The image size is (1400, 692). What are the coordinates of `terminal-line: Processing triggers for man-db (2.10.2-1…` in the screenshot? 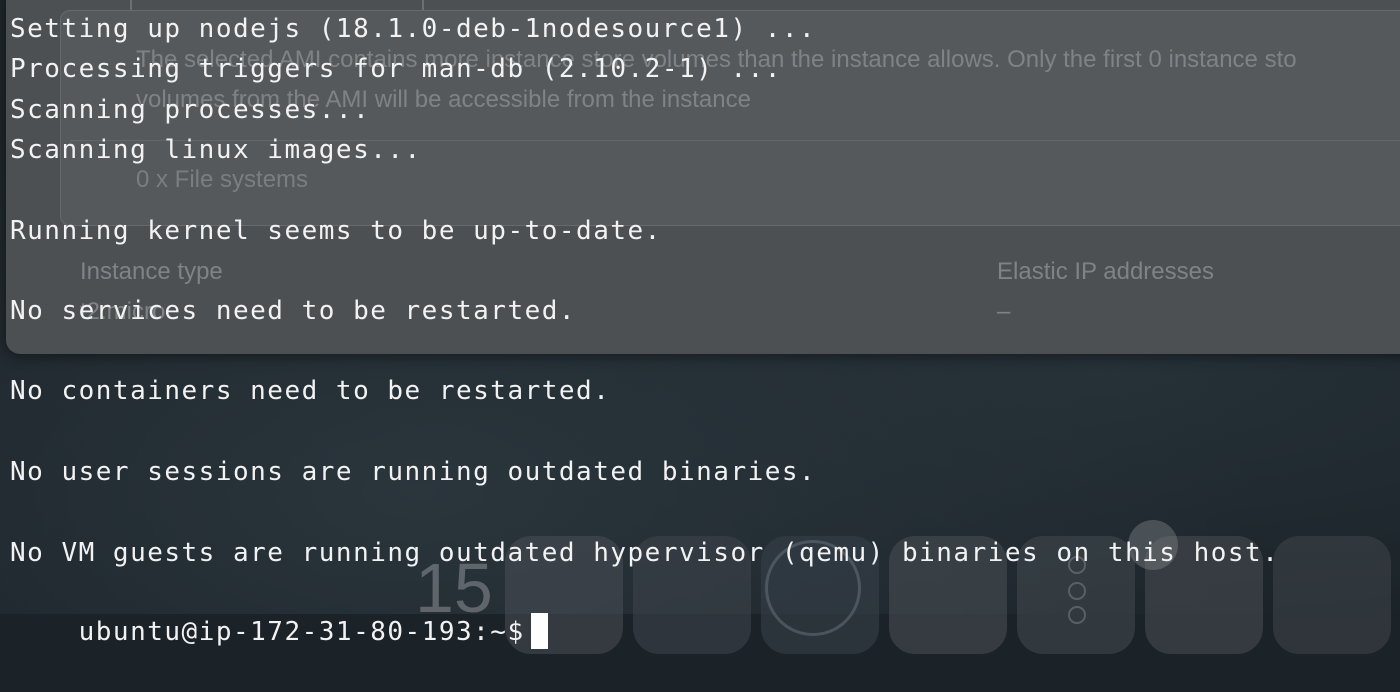 It's located at (396, 69).